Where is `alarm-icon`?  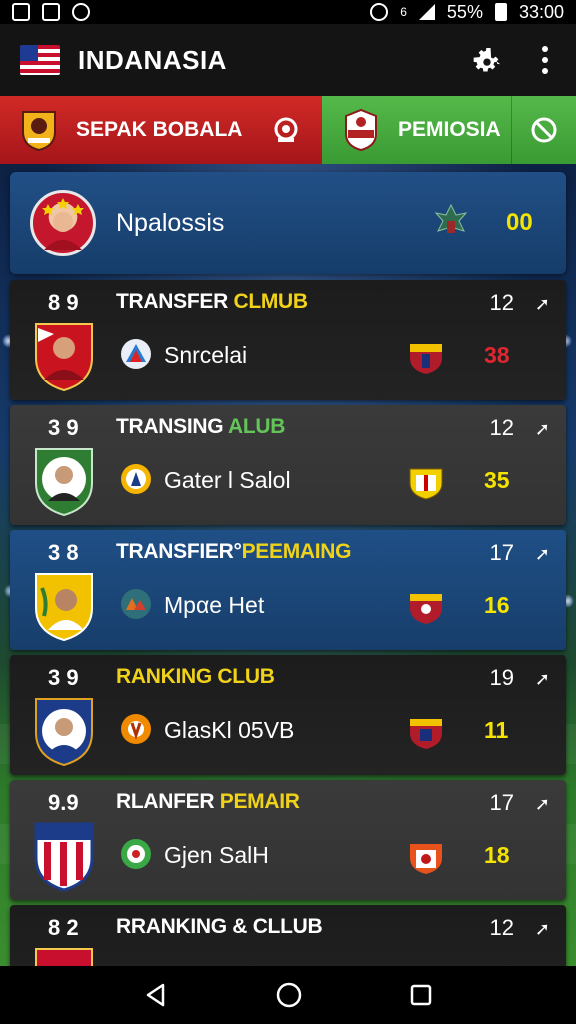 alarm-icon is located at coordinates (379, 12).